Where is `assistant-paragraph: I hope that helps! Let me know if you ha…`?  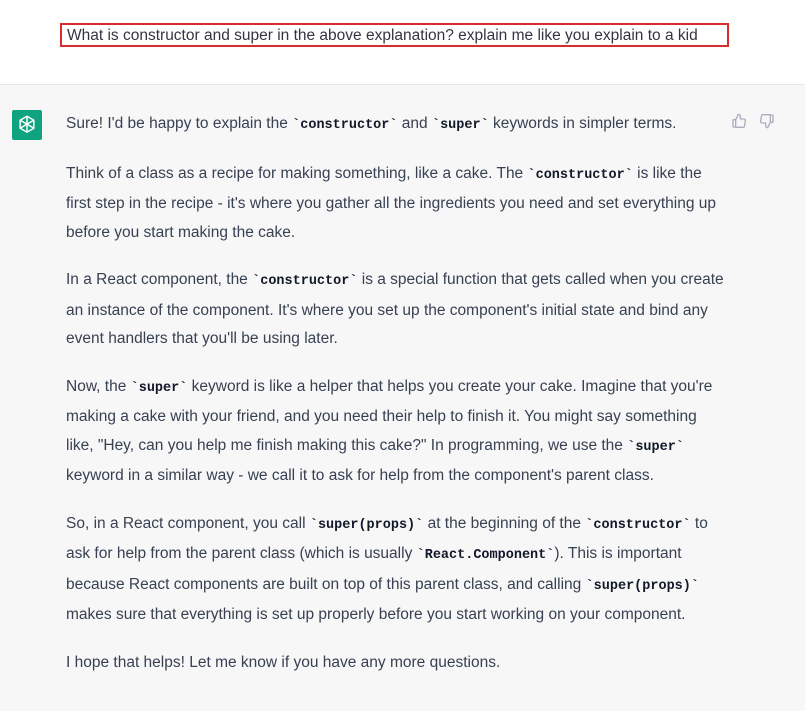
assistant-paragraph: I hope that helps! Let me know if you ha… is located at coordinates (396, 663).